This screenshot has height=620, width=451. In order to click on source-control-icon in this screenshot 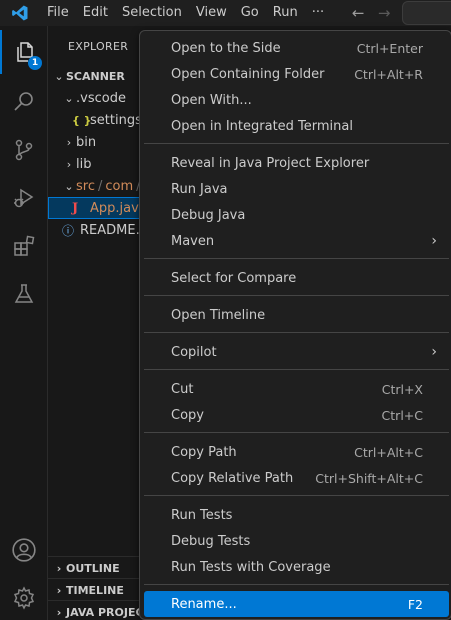, I will do `click(23, 150)`.